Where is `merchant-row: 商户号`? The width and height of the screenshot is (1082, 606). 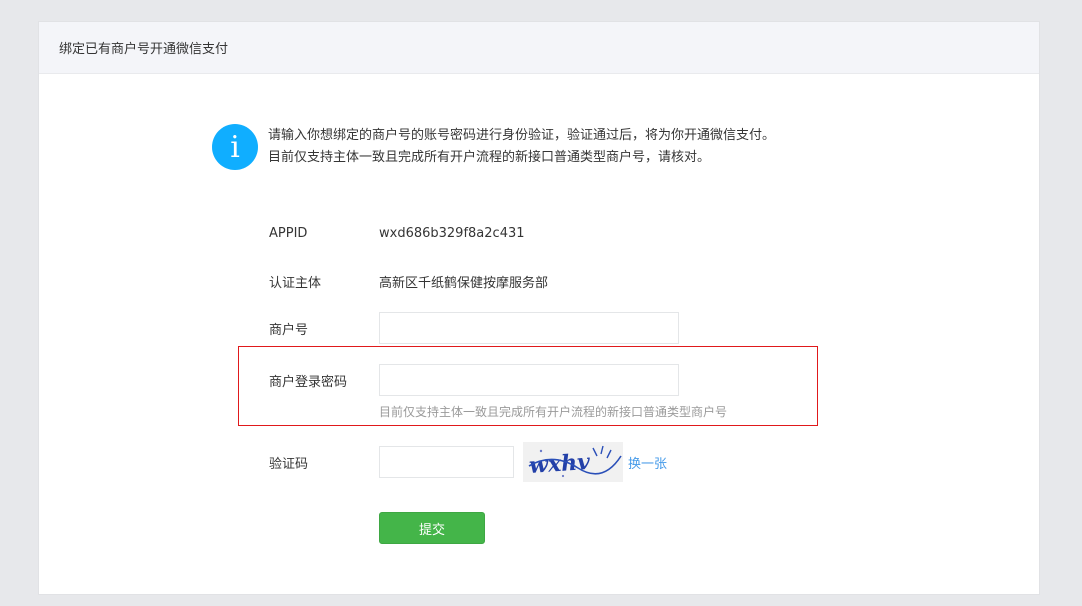 merchant-row: 商户号 is located at coordinates (474, 328).